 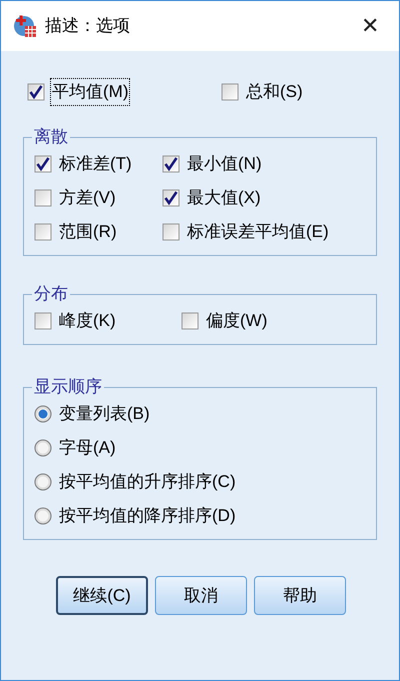 What do you see at coordinates (87, 448) in the screenshot?
I see `option-label: 字母(A)` at bounding box center [87, 448].